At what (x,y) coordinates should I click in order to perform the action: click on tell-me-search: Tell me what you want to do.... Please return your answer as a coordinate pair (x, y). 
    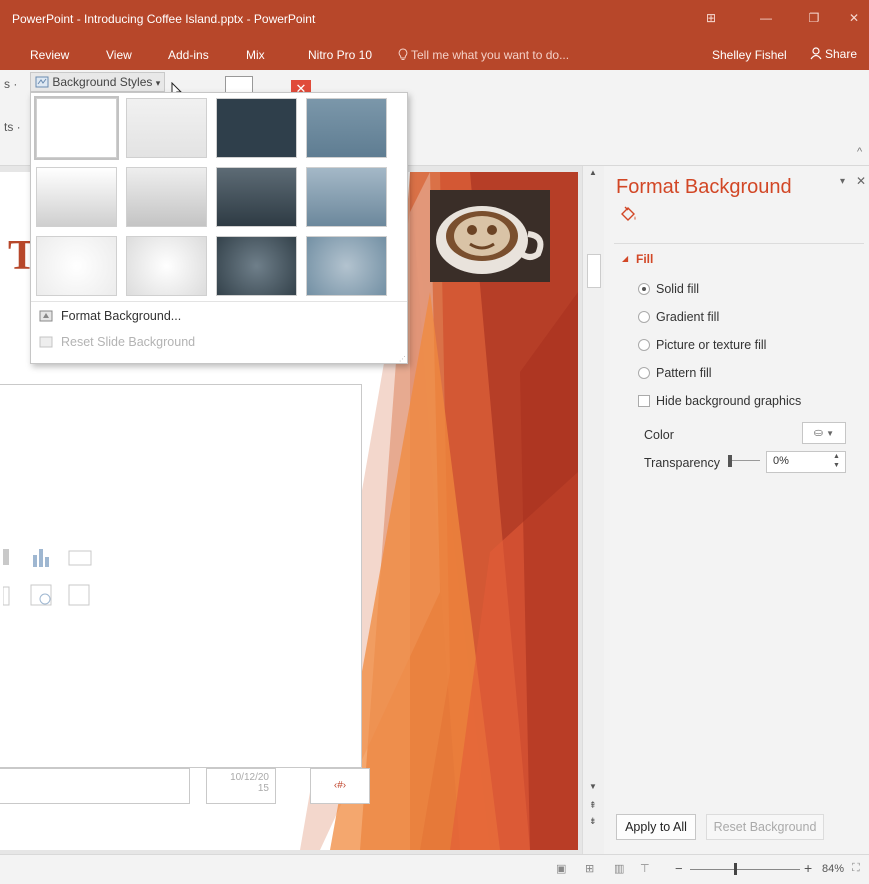
    Looking at the image, I should click on (483, 55).